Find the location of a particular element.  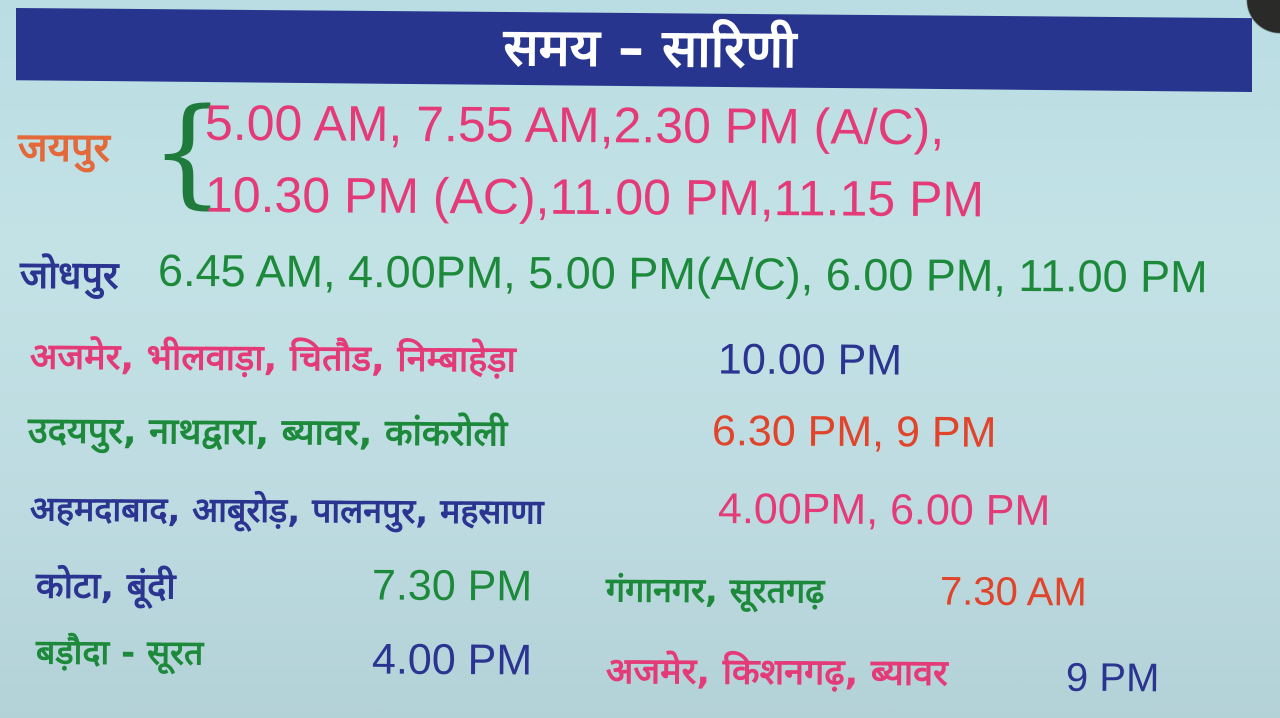

city-ajmer-route: अजमेर, भीलवाड़ा, चितौड, निम्बाहेड़ा is located at coordinates (273, 358).